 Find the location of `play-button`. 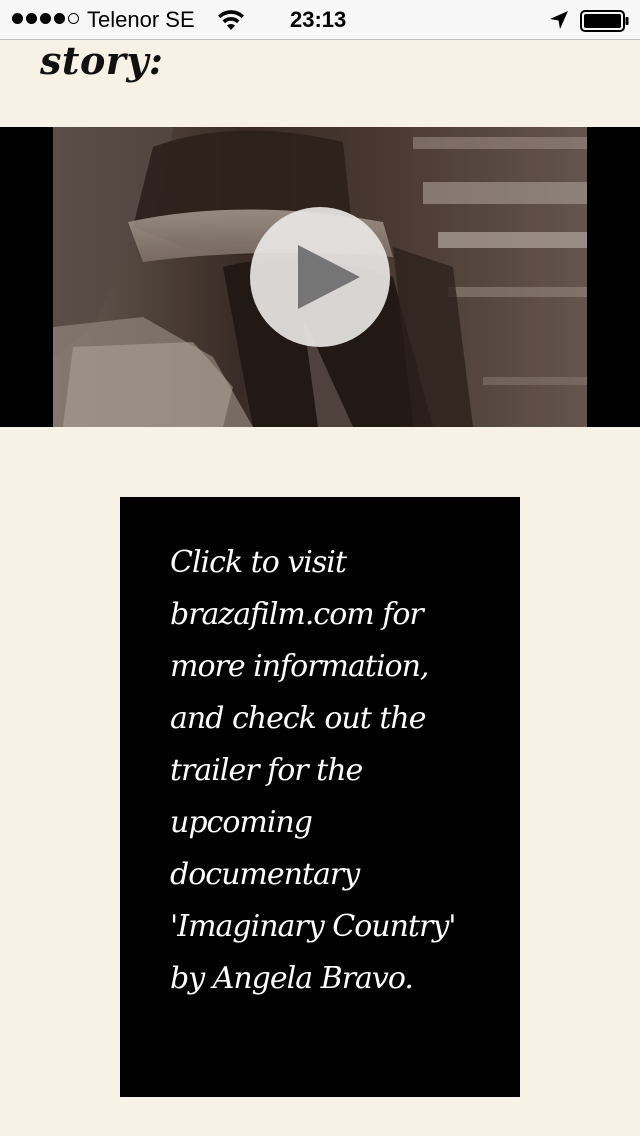

play-button is located at coordinates (320, 277).